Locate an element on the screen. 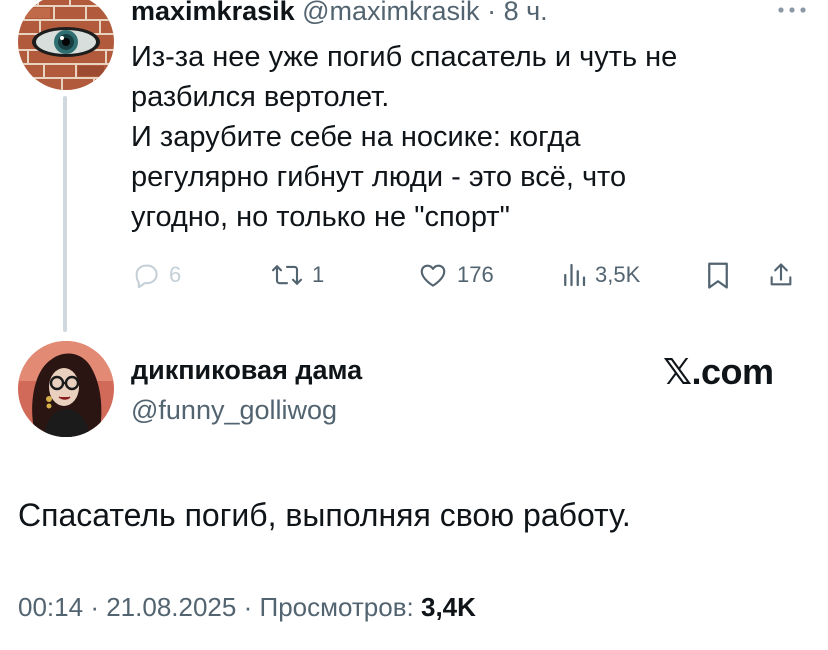 The height and width of the screenshot is (650, 828). parent-tweet-header: maximkrasik @maximkrasik · 8 ч. is located at coordinates (339, 14).